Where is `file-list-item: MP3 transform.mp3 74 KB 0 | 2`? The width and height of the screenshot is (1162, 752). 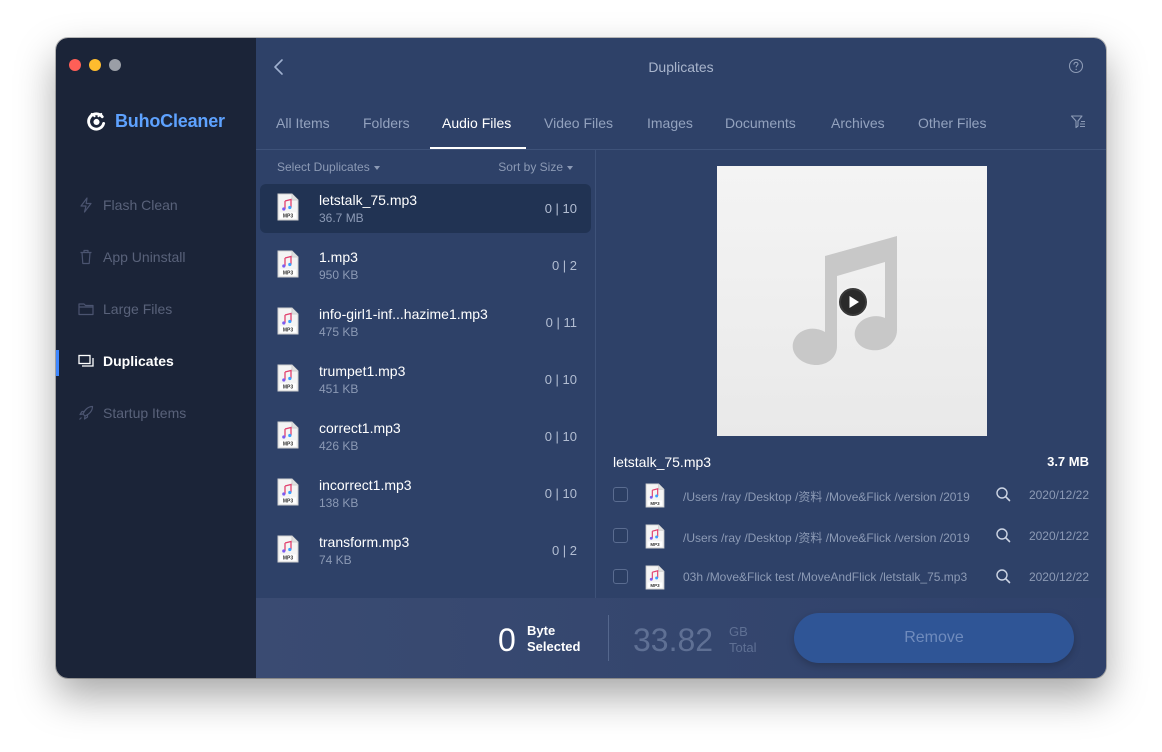 file-list-item: MP3 transform.mp3 74 KB 0 | 2 is located at coordinates (426, 553).